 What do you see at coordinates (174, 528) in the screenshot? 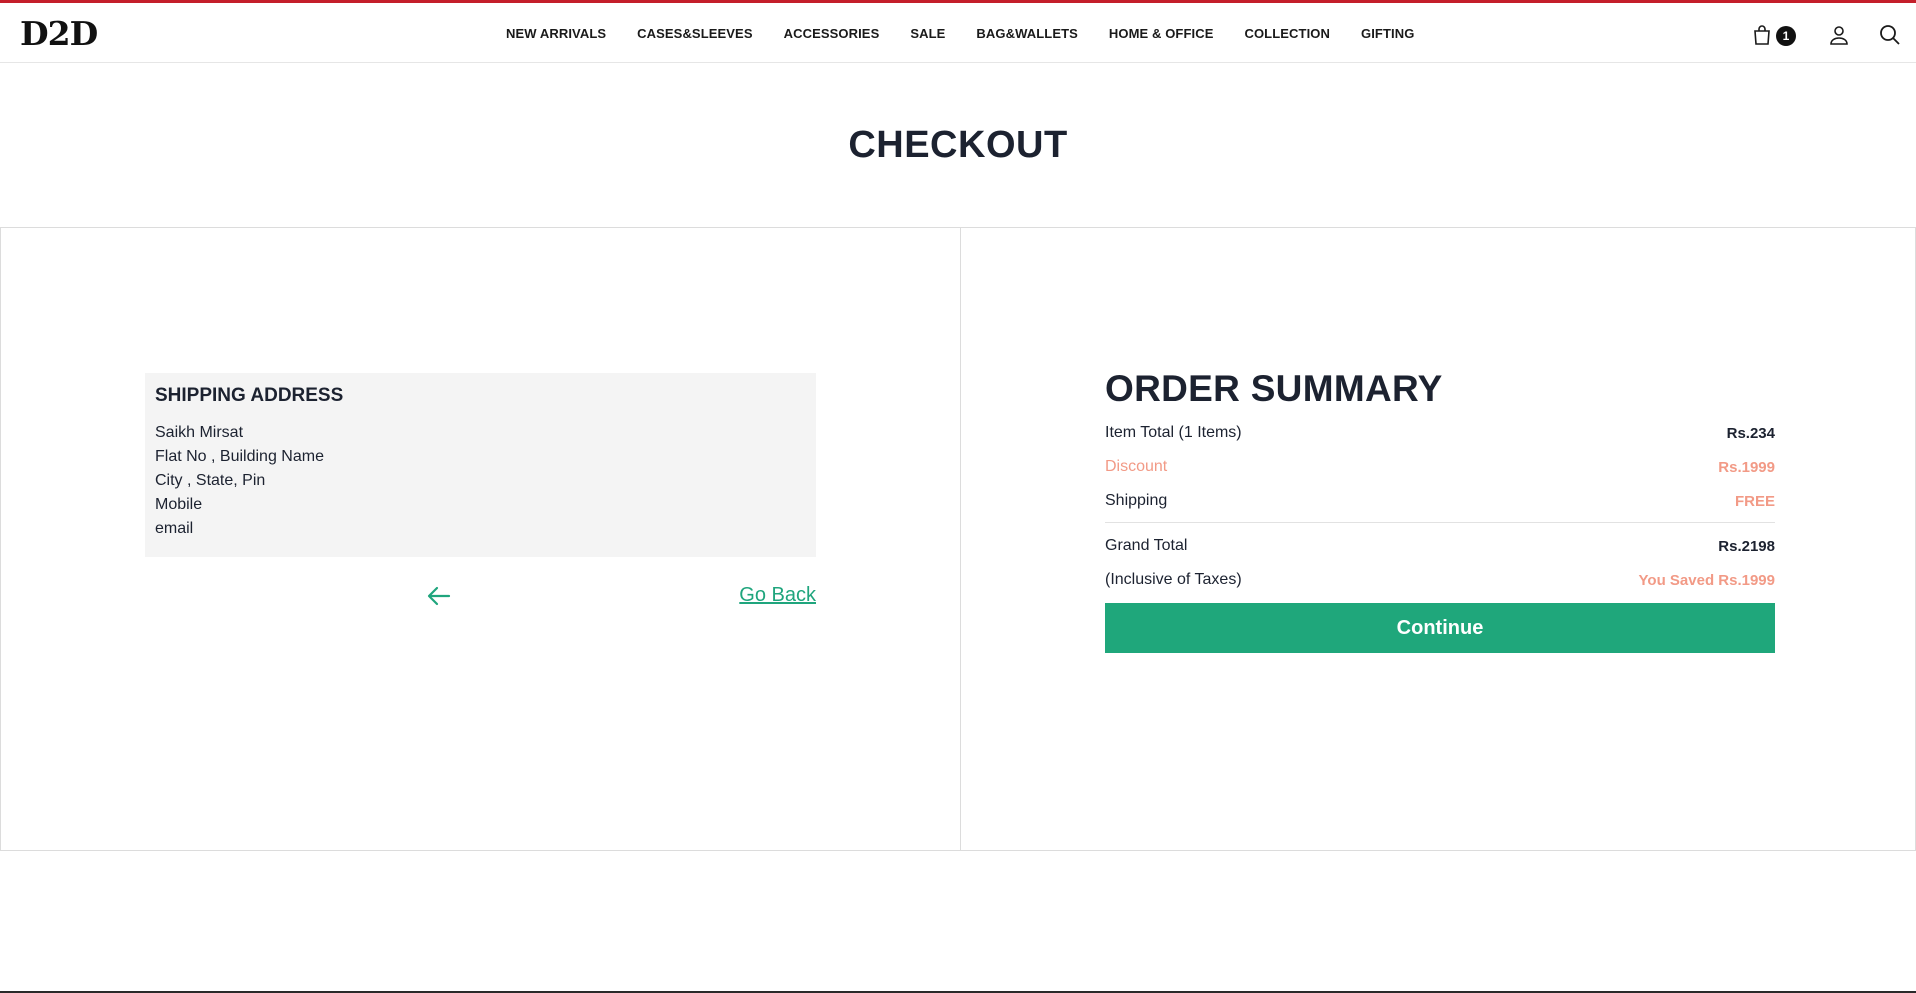
I see `address-email: email` at bounding box center [174, 528].